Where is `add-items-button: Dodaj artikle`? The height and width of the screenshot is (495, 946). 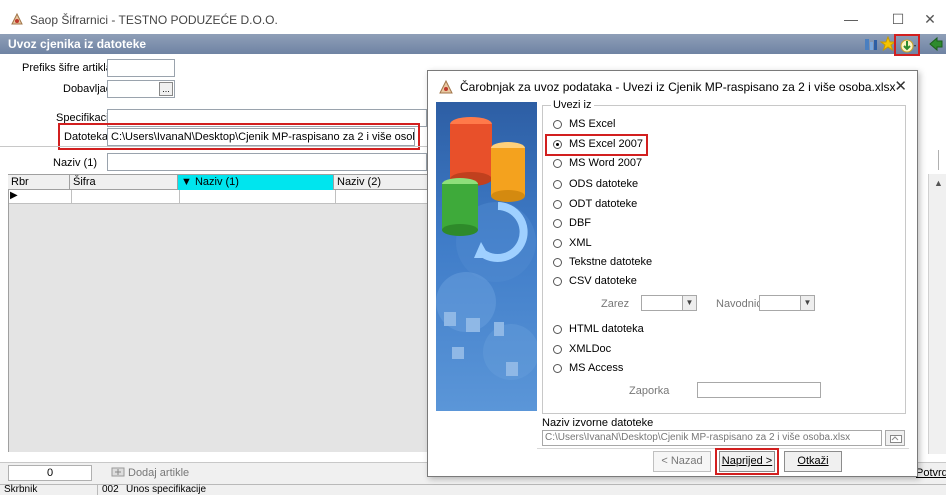
add-items-button: Dodaj artikle is located at coordinates (158, 473).